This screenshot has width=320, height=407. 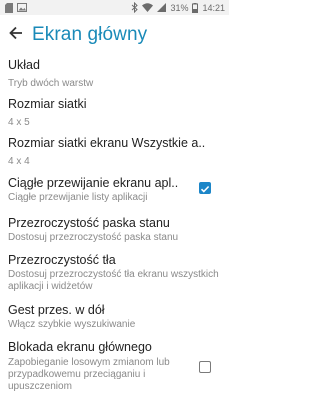 What do you see at coordinates (51, 83) in the screenshot?
I see `setting-summary: Tryb dwóch warstw` at bounding box center [51, 83].